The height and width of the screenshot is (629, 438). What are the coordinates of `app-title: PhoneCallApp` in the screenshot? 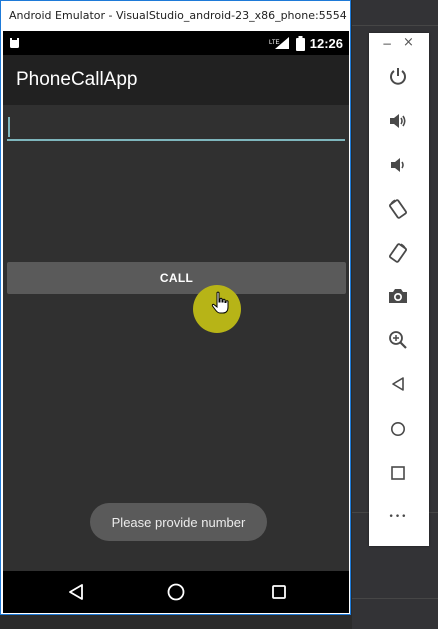 It's located at (77, 79).